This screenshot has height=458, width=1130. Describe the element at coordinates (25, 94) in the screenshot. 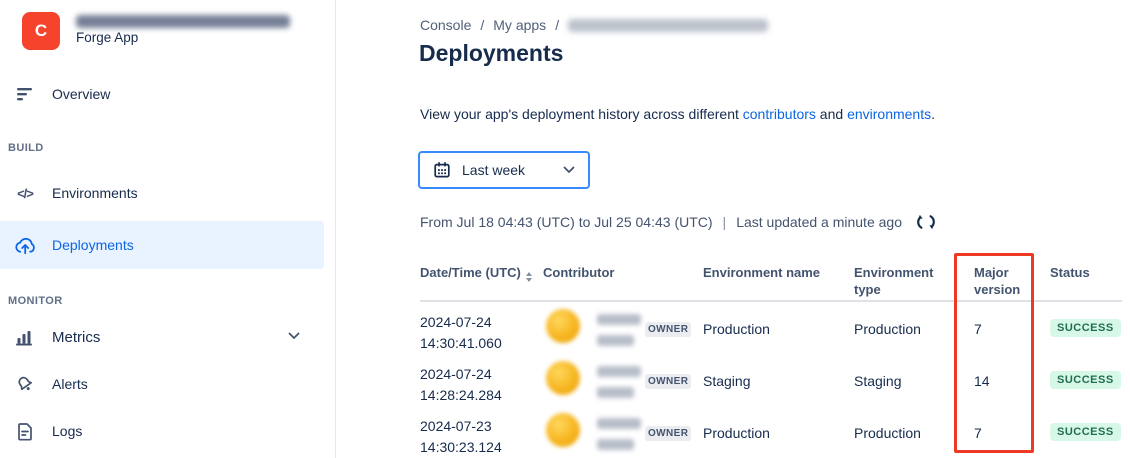

I see `overview-icon` at that location.